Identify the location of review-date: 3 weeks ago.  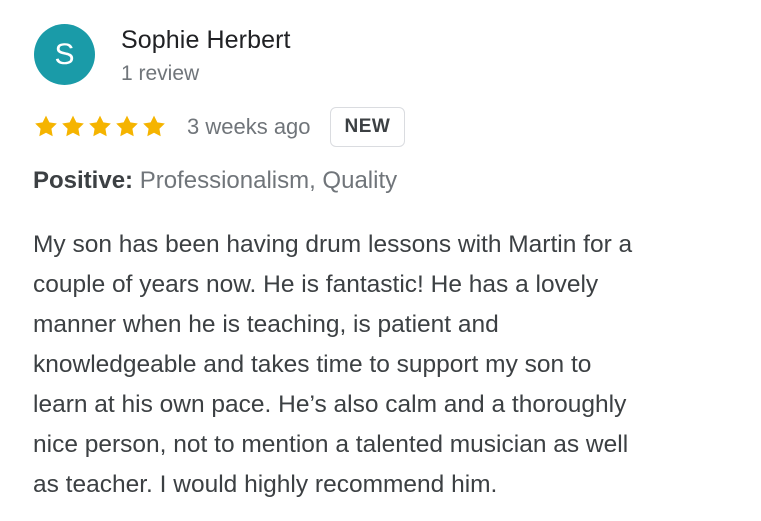
(249, 126).